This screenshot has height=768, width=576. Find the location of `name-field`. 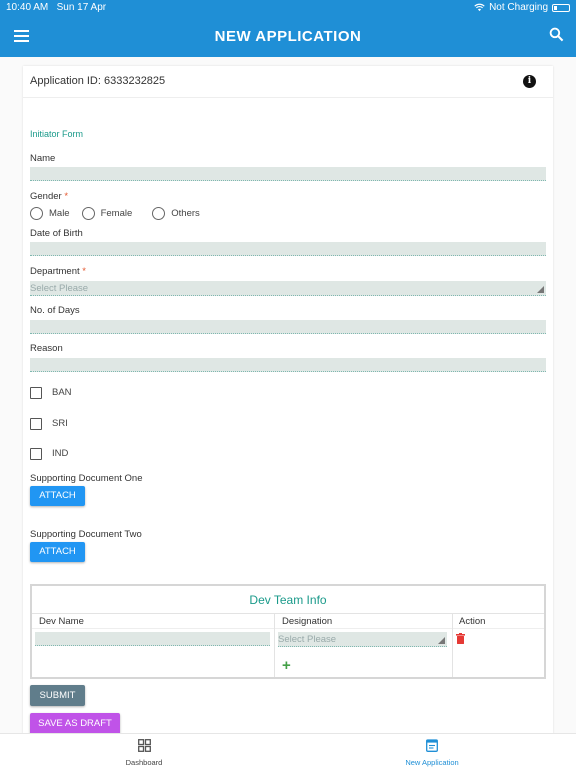

name-field is located at coordinates (288, 174).